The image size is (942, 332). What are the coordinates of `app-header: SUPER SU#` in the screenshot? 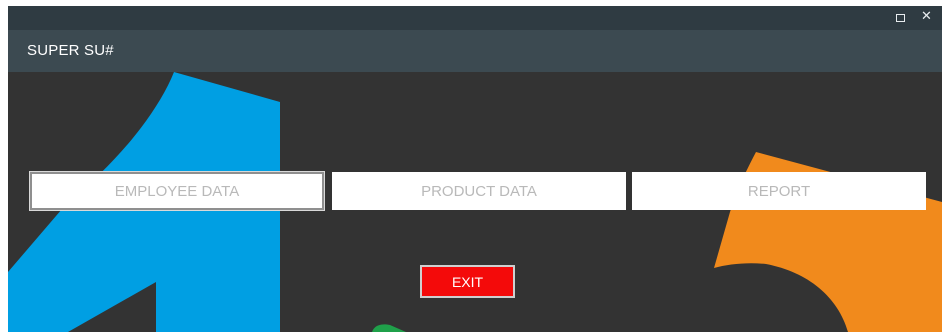 It's located at (475, 51).